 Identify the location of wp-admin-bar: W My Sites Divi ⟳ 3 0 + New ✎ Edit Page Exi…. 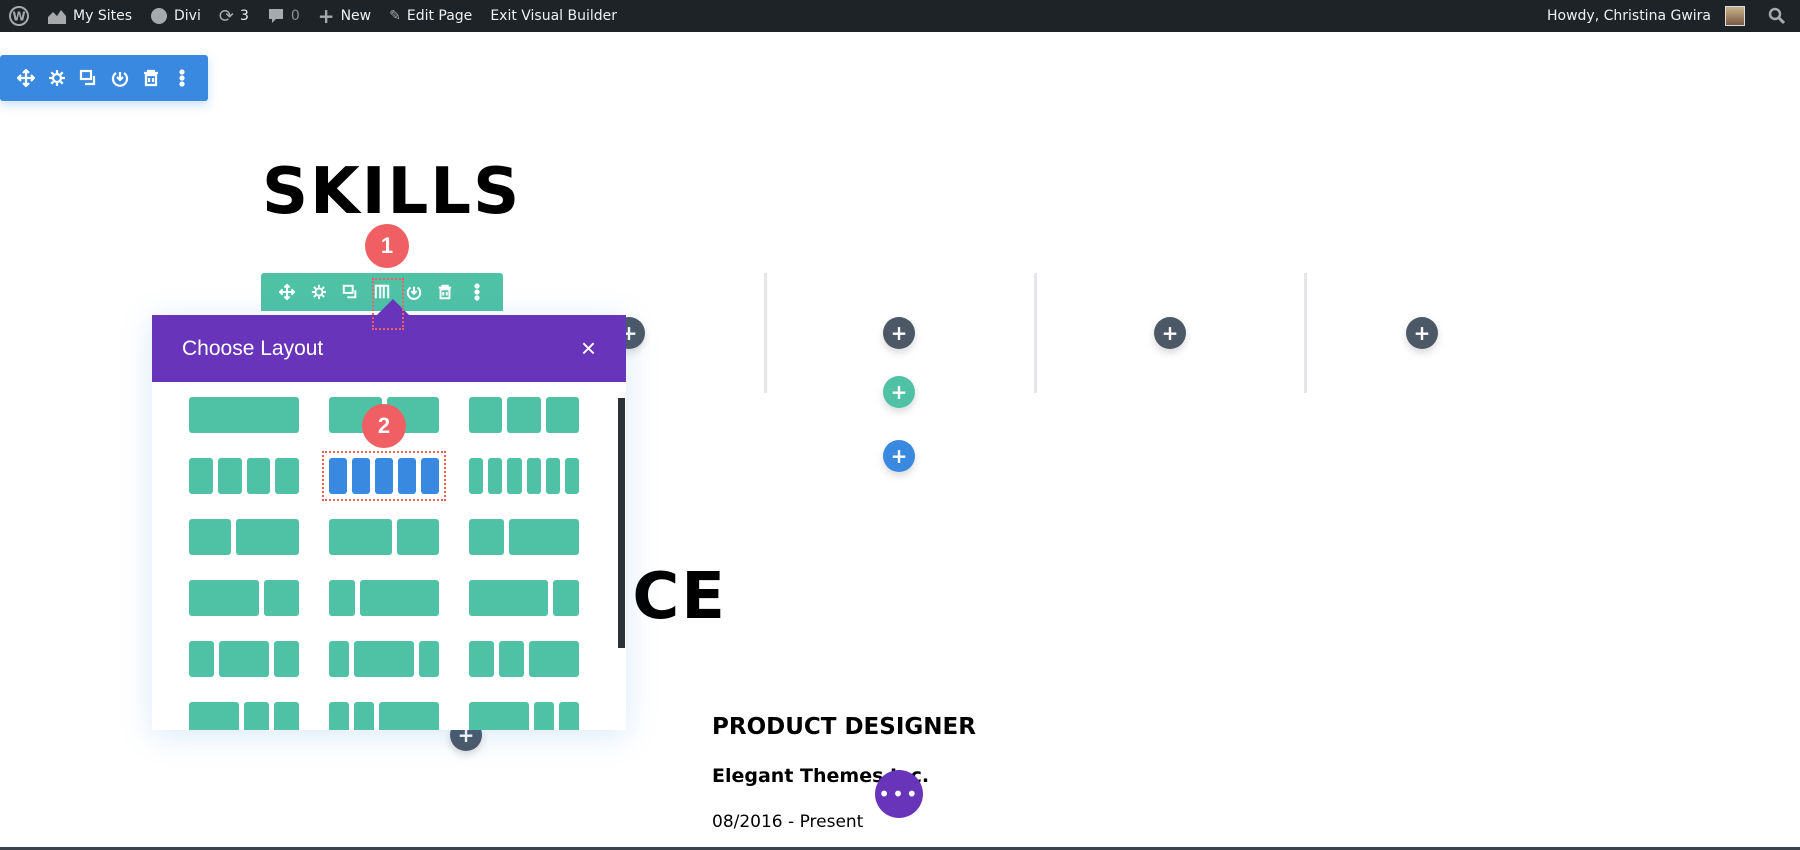
(900, 16).